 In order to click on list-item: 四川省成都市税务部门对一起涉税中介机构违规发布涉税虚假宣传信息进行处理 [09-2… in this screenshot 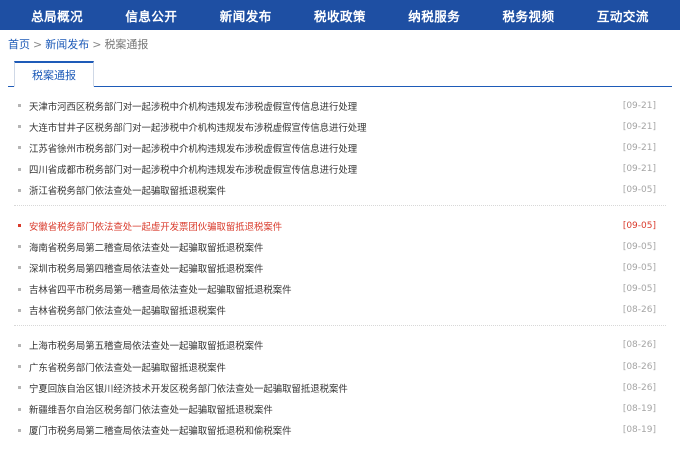, I will do `click(340, 169)`.